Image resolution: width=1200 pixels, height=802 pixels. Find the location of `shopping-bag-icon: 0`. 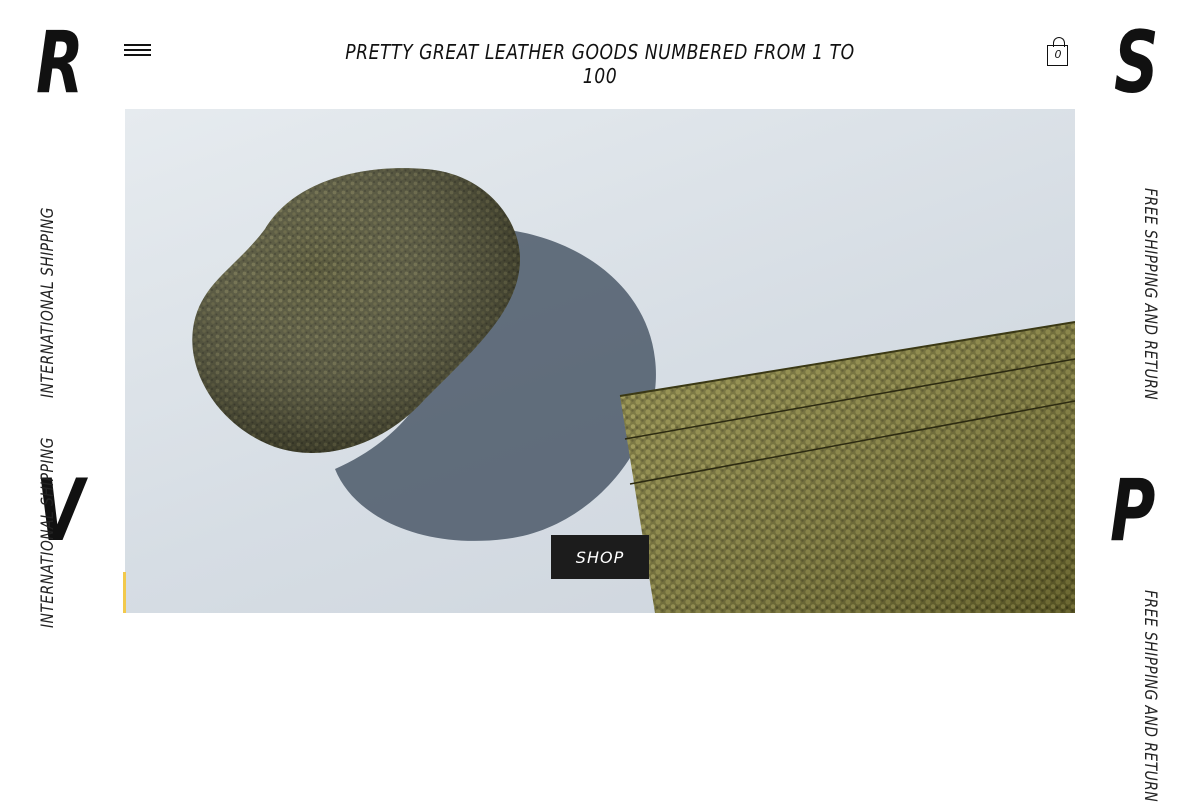

shopping-bag-icon: 0 is located at coordinates (1059, 52).